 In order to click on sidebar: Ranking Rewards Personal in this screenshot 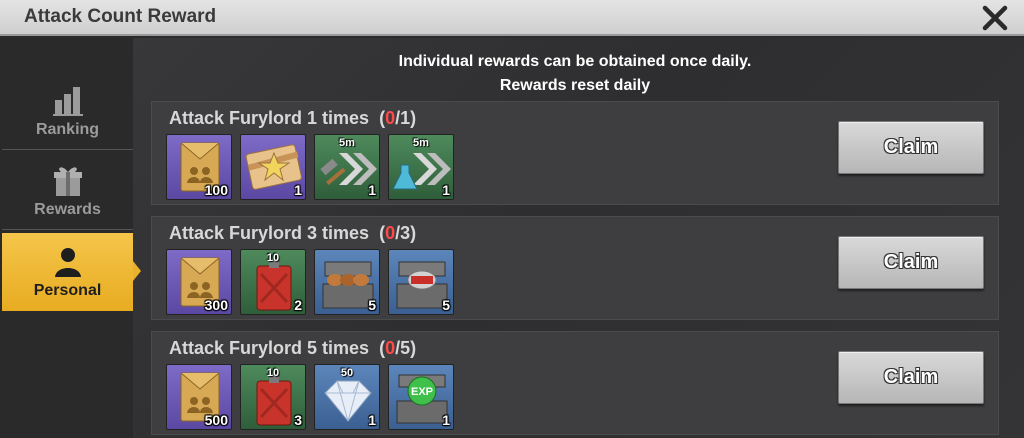, I will do `click(70, 238)`.